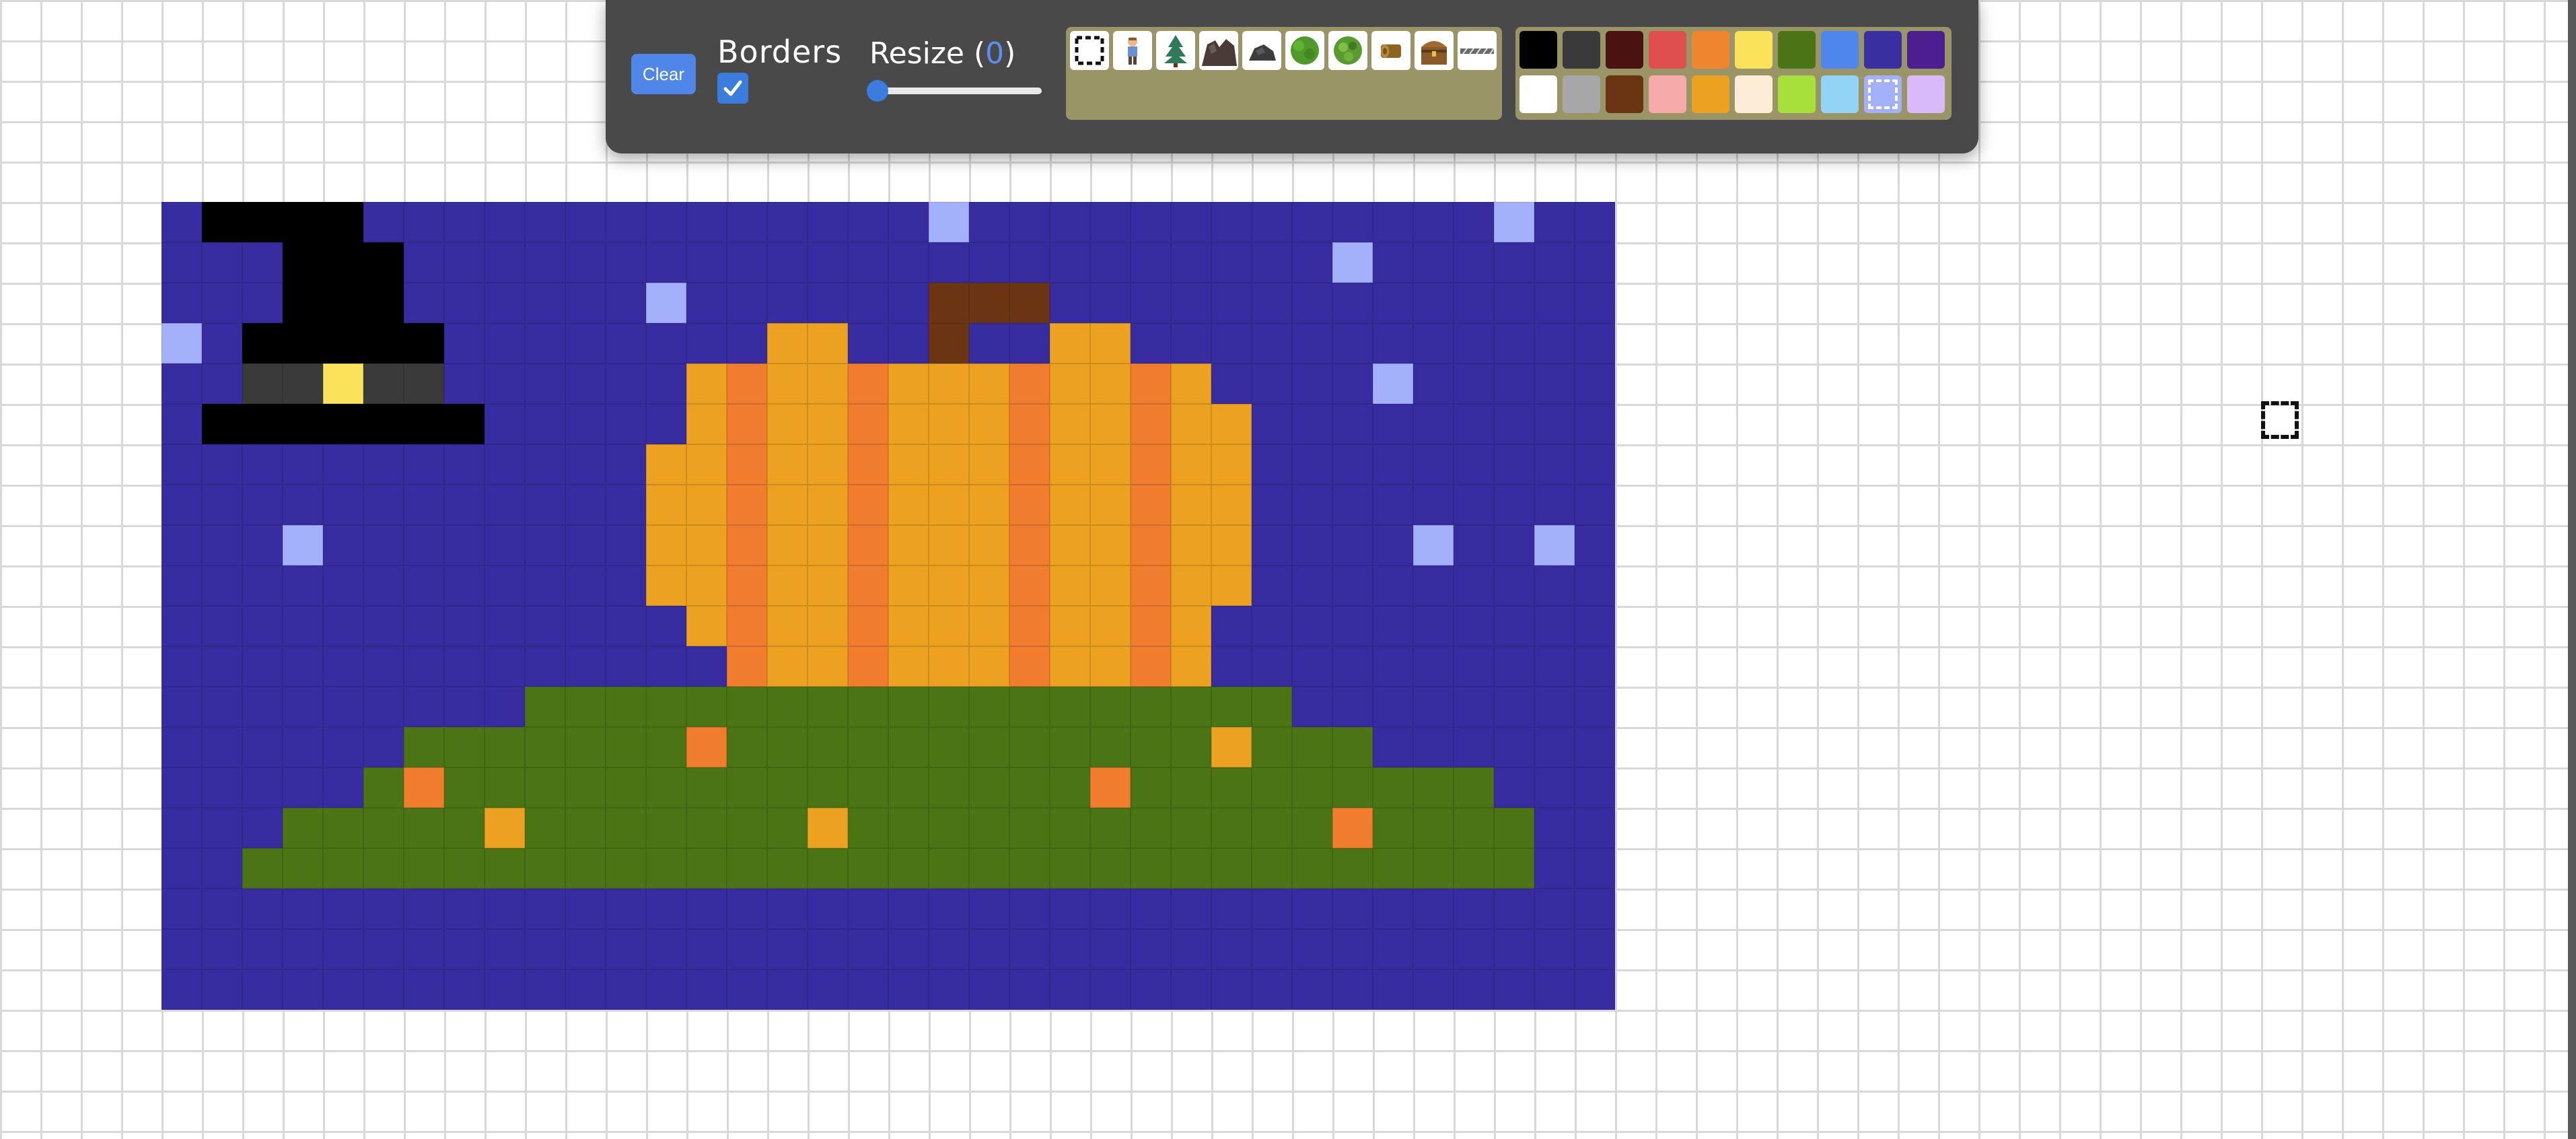 This screenshot has height=1139, width=2576. What do you see at coordinates (1218, 50) in the screenshot?
I see `sprite-rock-pile` at bounding box center [1218, 50].